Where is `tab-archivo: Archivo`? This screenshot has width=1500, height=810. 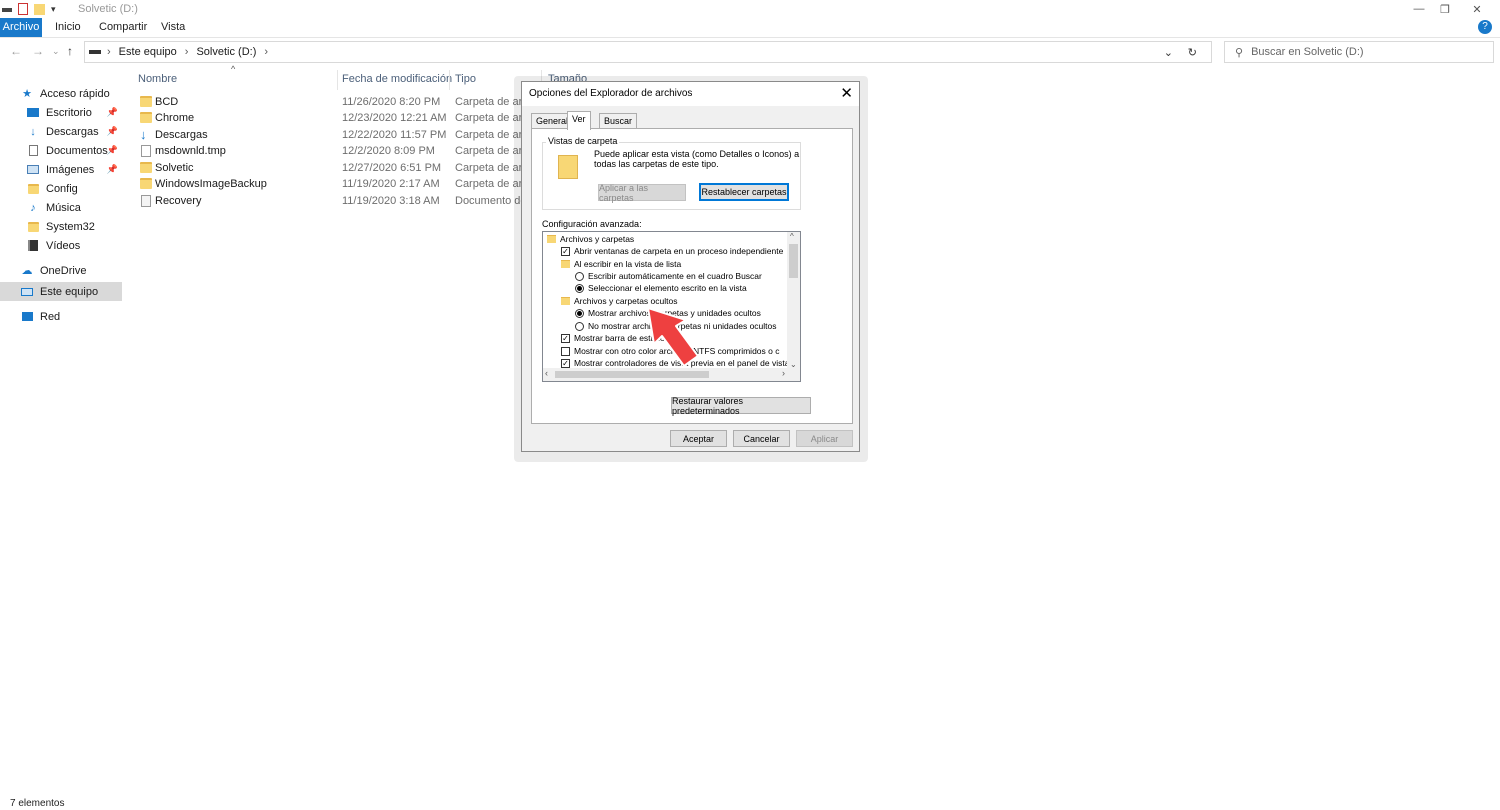 tab-archivo: Archivo is located at coordinates (21, 27).